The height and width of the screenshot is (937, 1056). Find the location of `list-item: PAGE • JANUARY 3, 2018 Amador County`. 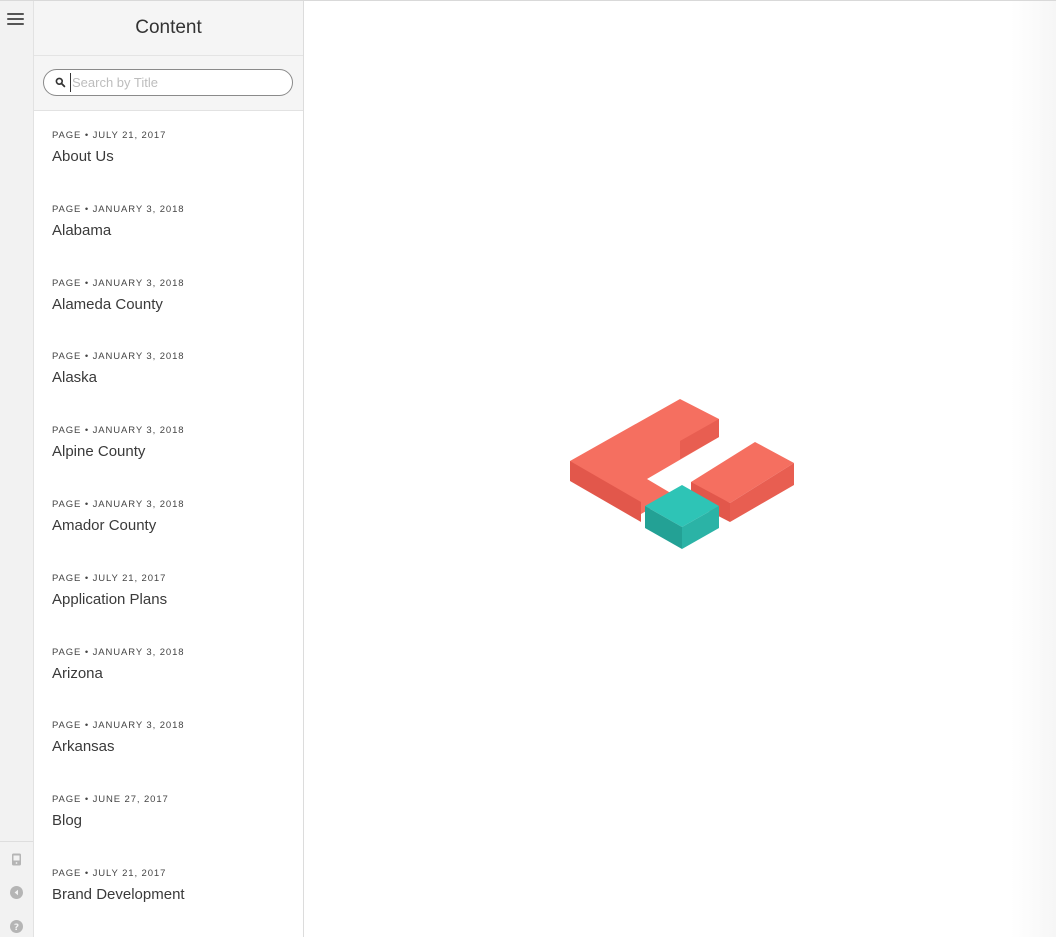

list-item: PAGE • JANUARY 3, 2018 Amador County is located at coordinates (168, 518).